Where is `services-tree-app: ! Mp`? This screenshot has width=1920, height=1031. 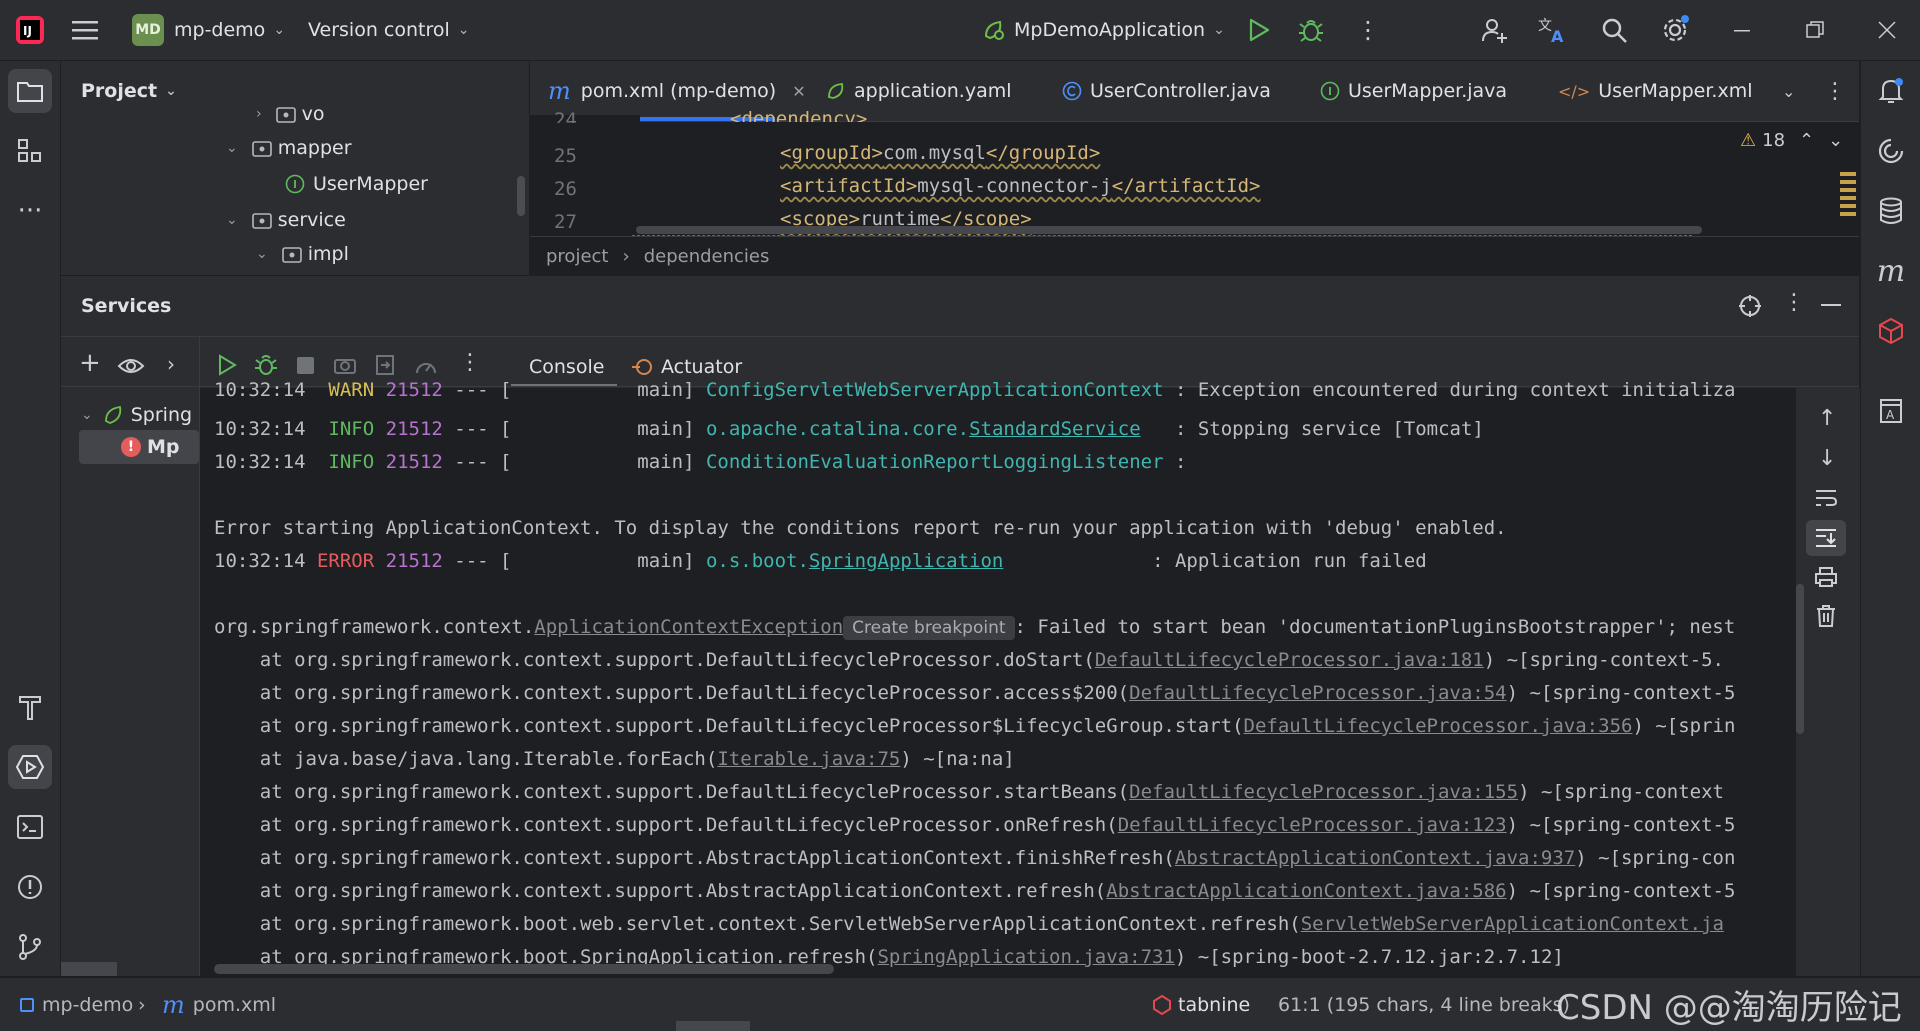
services-tree-app: ! Mp is located at coordinates (139, 447).